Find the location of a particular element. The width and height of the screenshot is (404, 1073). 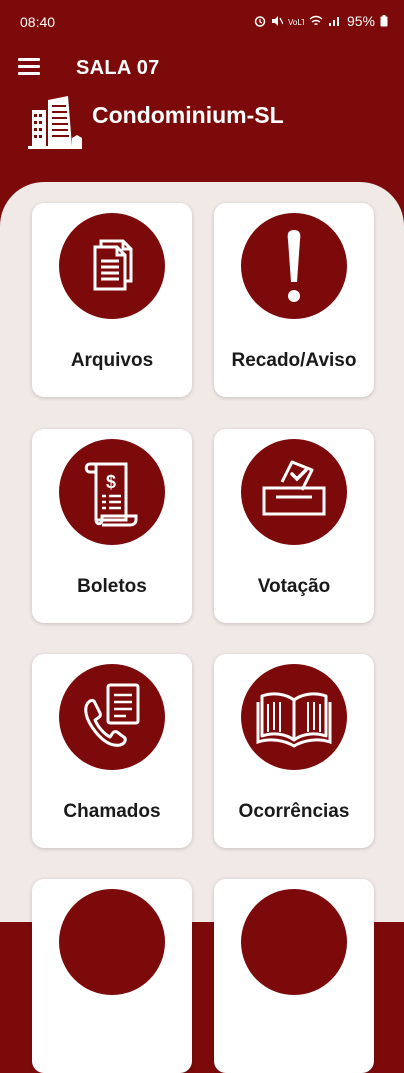

menu-card-label: Boletos is located at coordinates (112, 586).